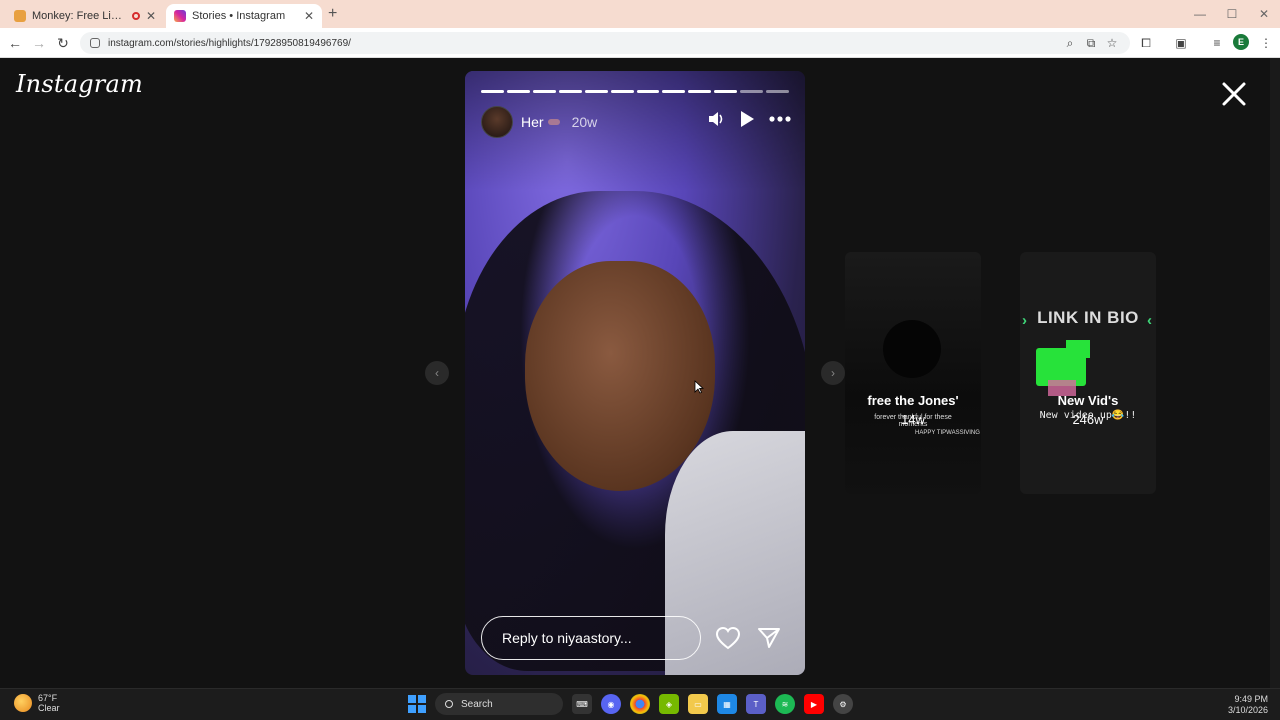 Image resolution: width=1280 pixels, height=720 pixels. I want to click on install-app-icon: ⧉, so click(1091, 43).